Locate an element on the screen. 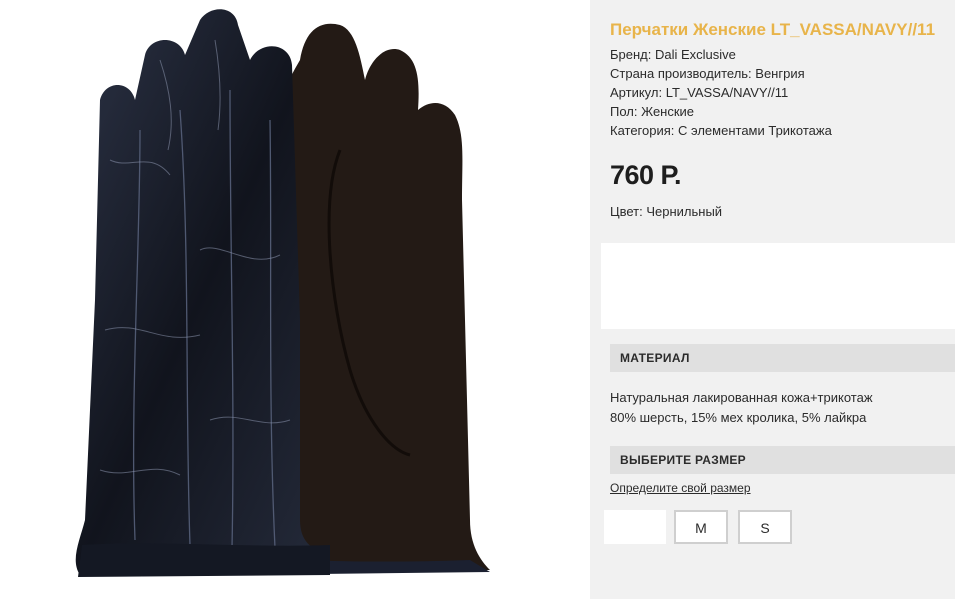  product-color: Цвет: Чернильный is located at coordinates (666, 211).